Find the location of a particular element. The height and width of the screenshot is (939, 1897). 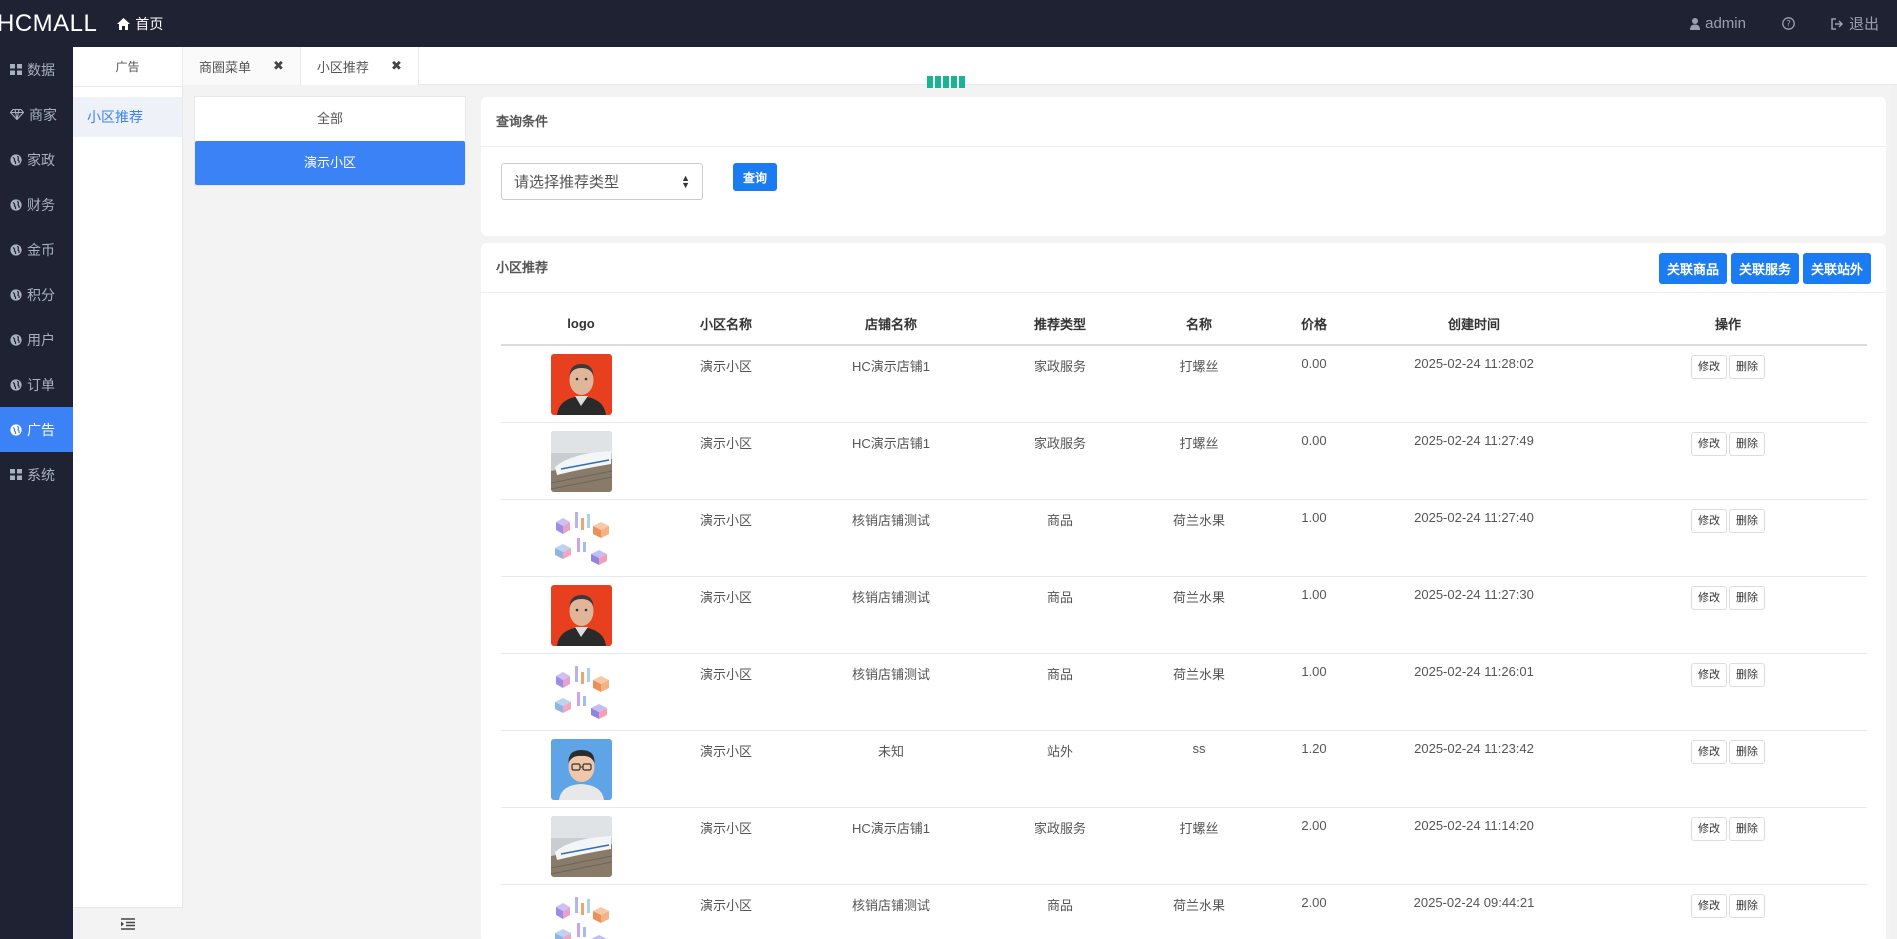

nav-item-3: 财务 is located at coordinates (36, 204).